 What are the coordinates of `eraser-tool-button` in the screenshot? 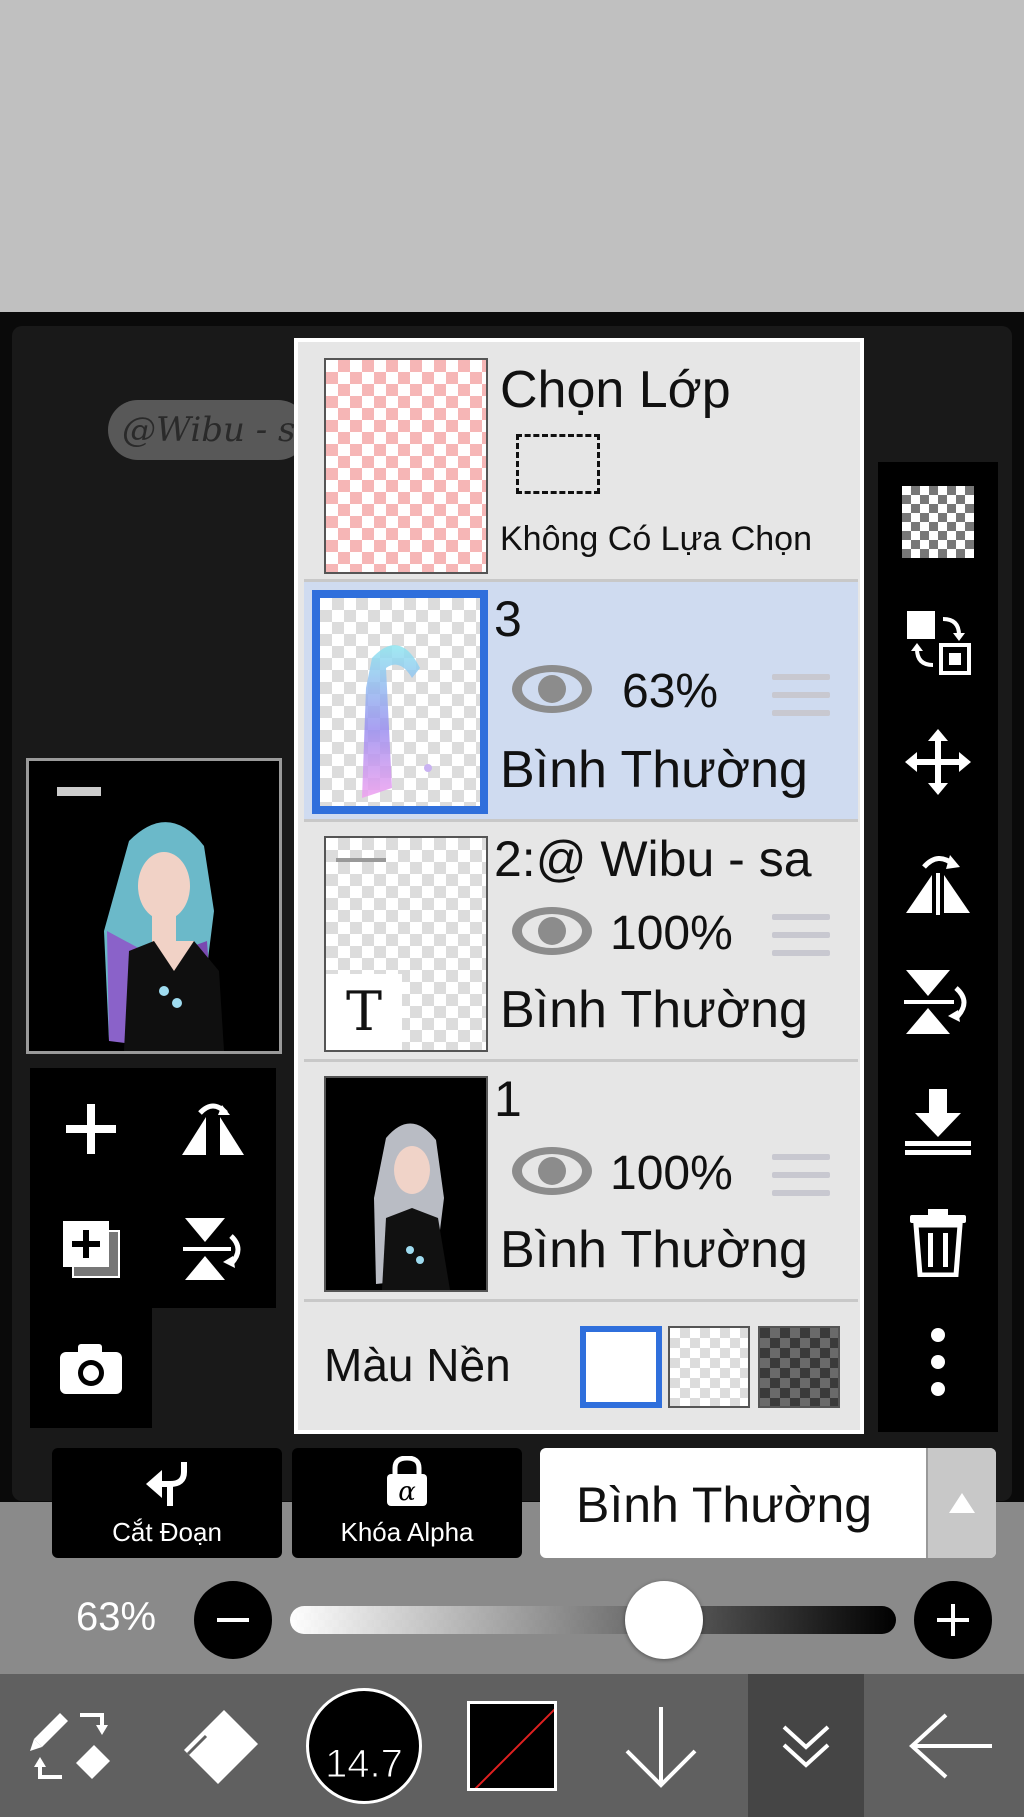 It's located at (221, 1745).